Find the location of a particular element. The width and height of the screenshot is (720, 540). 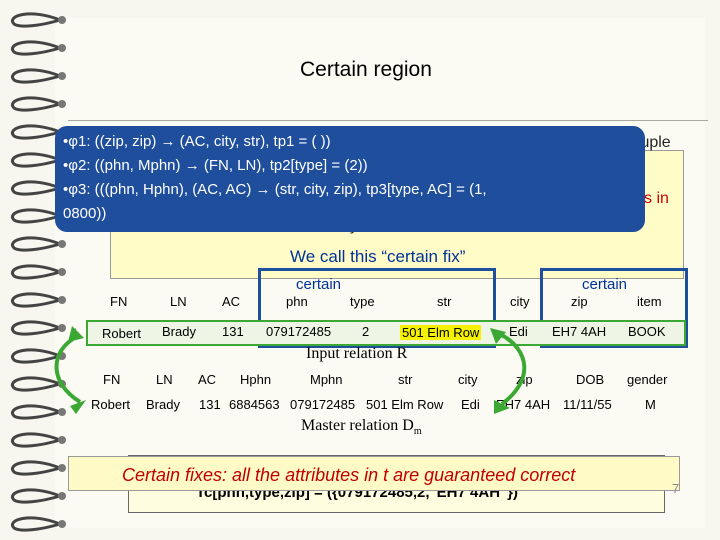

title-divider is located at coordinates (388, 120).